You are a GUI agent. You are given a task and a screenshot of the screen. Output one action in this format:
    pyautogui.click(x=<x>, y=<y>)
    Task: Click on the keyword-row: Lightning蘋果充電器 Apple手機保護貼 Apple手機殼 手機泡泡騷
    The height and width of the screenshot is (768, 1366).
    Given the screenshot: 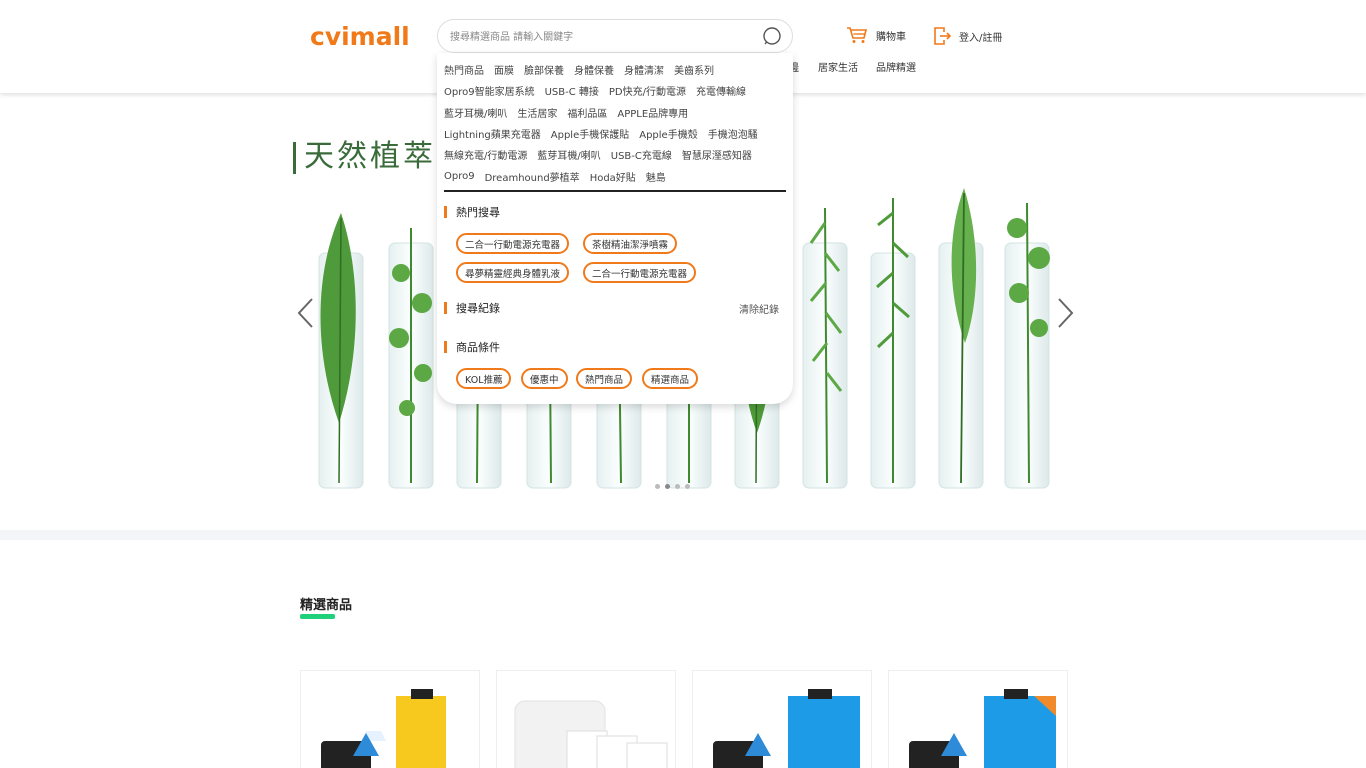 What is the action you would take?
    pyautogui.click(x=615, y=133)
    